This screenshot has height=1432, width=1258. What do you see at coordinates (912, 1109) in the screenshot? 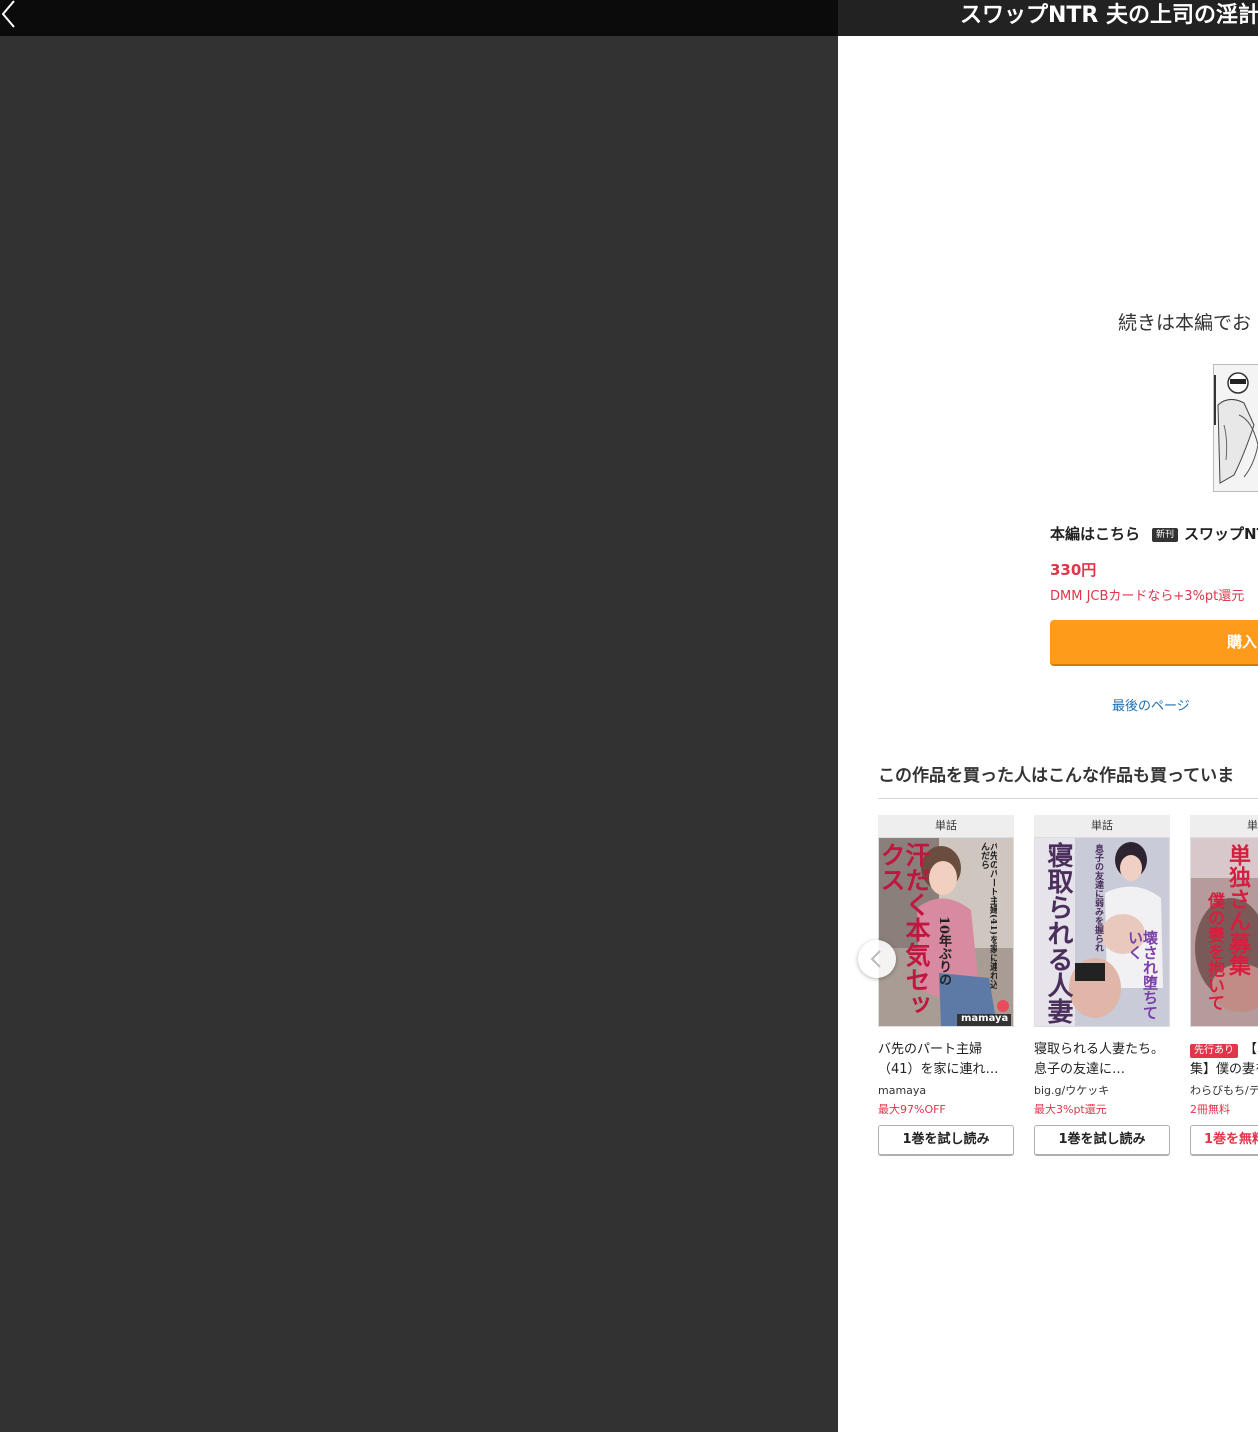
I see `card-promo: 最大97%OFF` at bounding box center [912, 1109].